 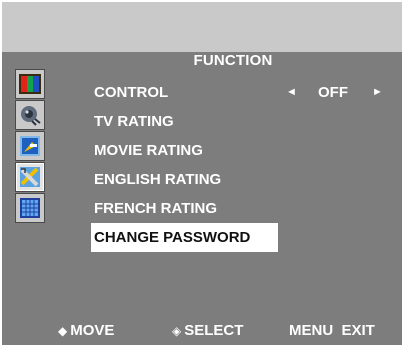 What do you see at coordinates (244, 208) in the screenshot?
I see `menu-item-french-rating: FRENCH RATING` at bounding box center [244, 208].